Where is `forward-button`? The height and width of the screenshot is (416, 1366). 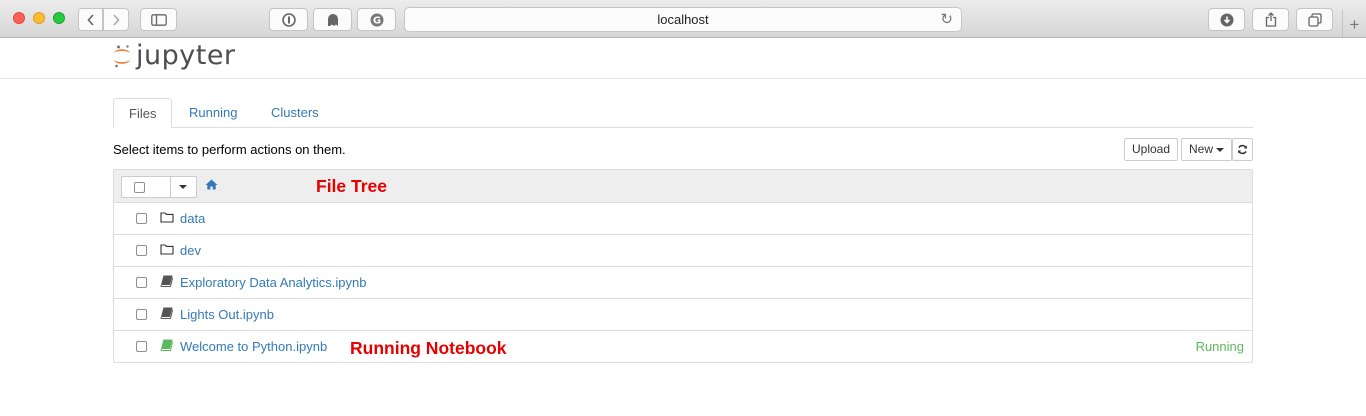 forward-button is located at coordinates (116, 19).